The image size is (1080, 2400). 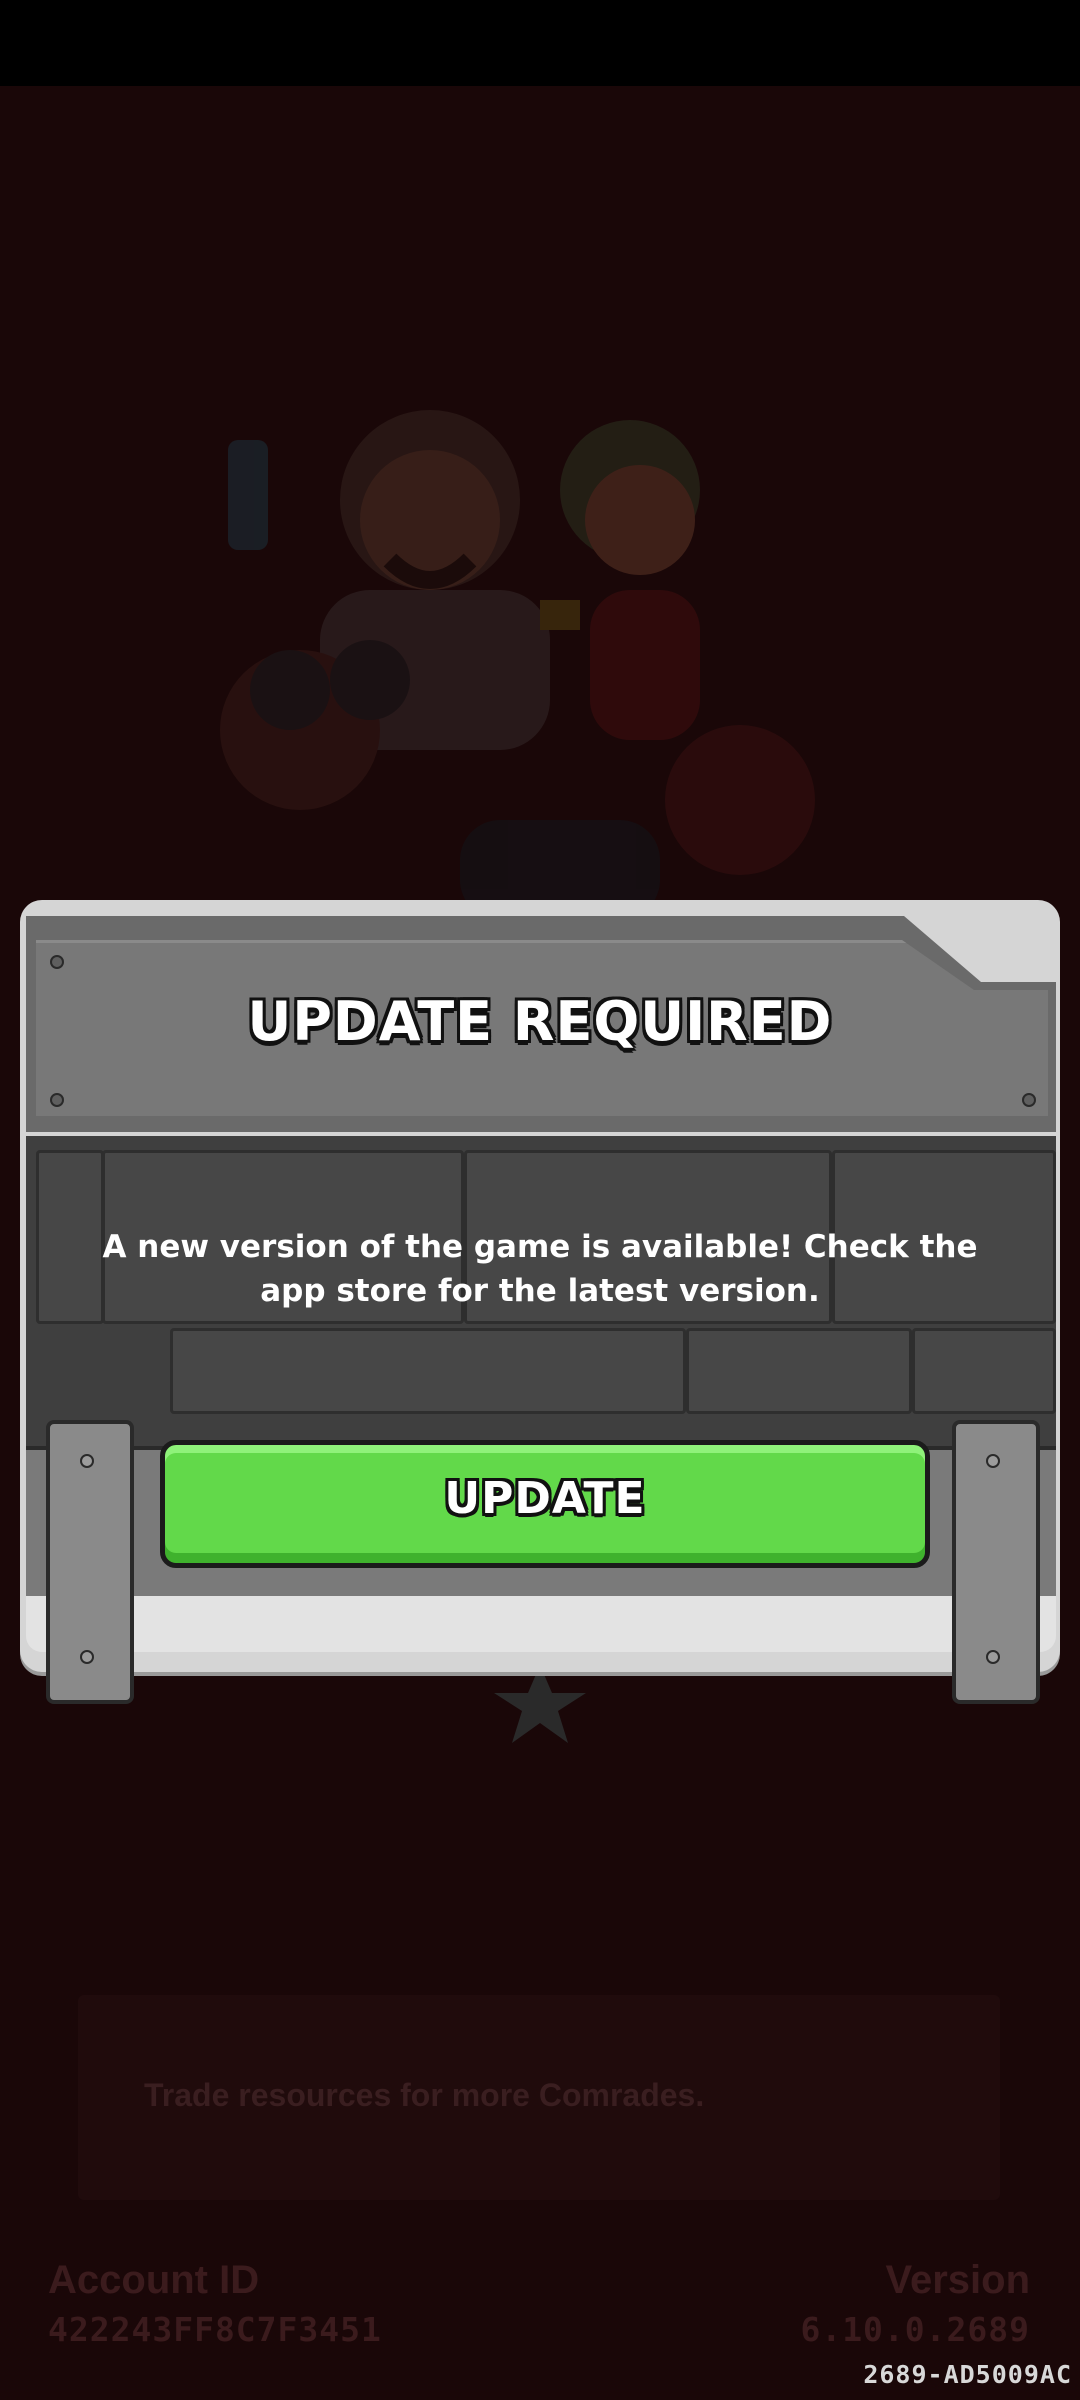 What do you see at coordinates (154, 2280) in the screenshot?
I see `account-id-label: Account ID` at bounding box center [154, 2280].